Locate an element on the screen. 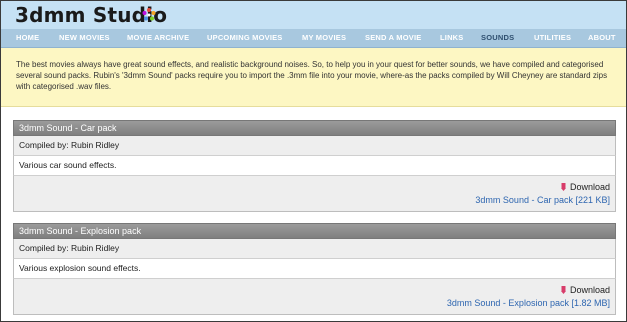 The height and width of the screenshot is (322, 627). download-link: 3dmm Sound - Explosion pack [1.82 MB] is located at coordinates (528, 303).